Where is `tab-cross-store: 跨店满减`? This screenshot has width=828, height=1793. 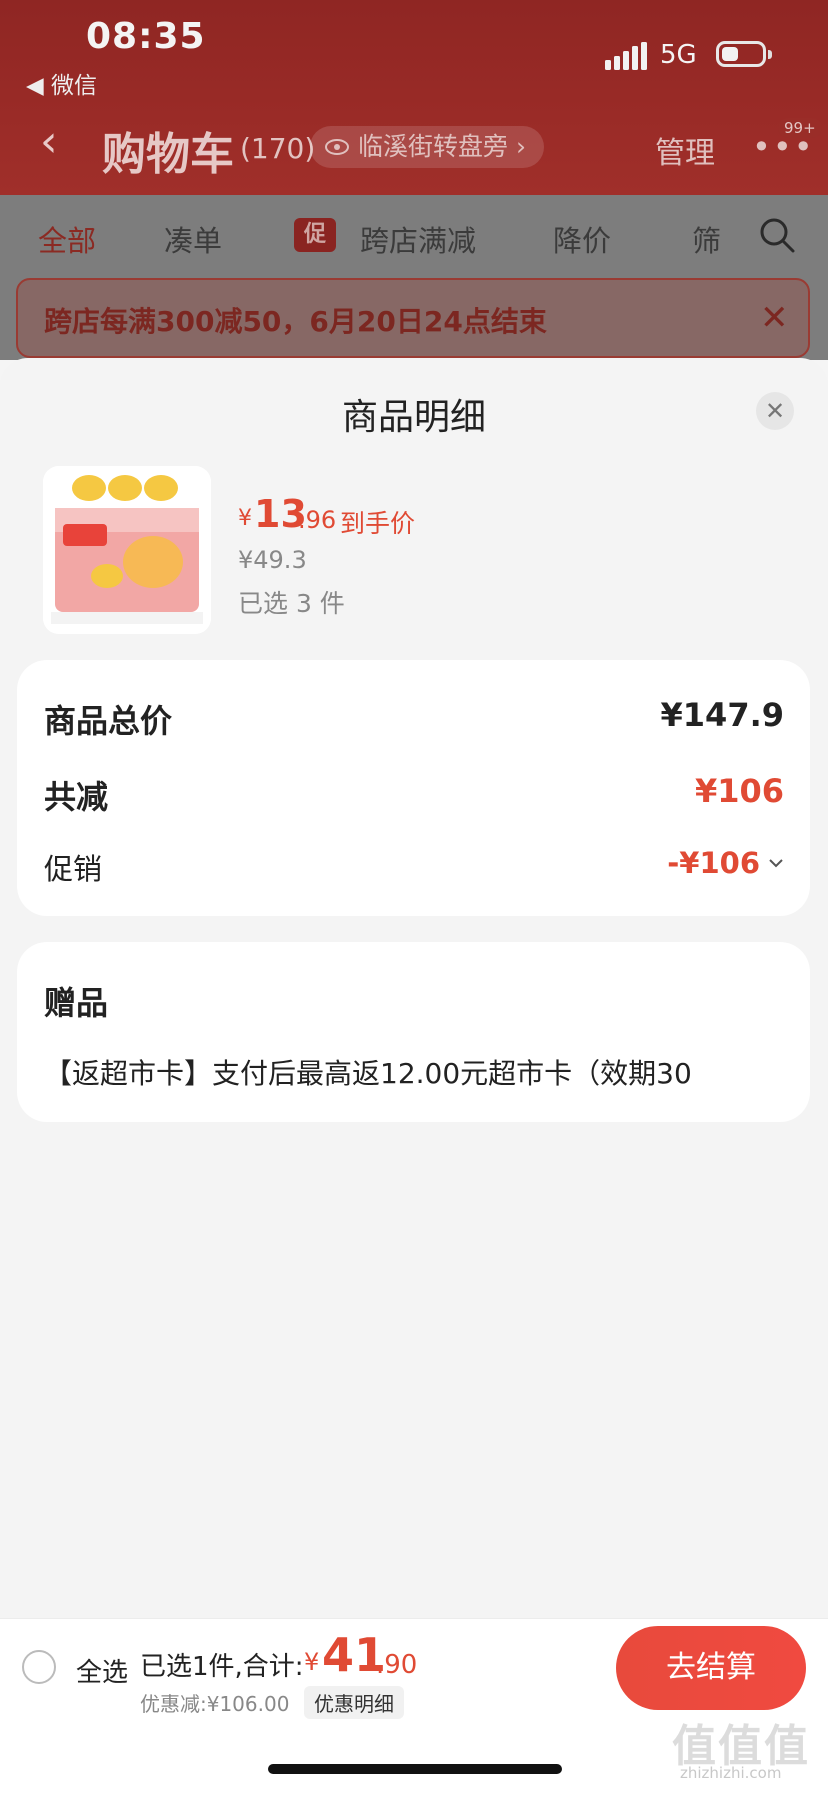 tab-cross-store: 跨店满减 is located at coordinates (418, 239).